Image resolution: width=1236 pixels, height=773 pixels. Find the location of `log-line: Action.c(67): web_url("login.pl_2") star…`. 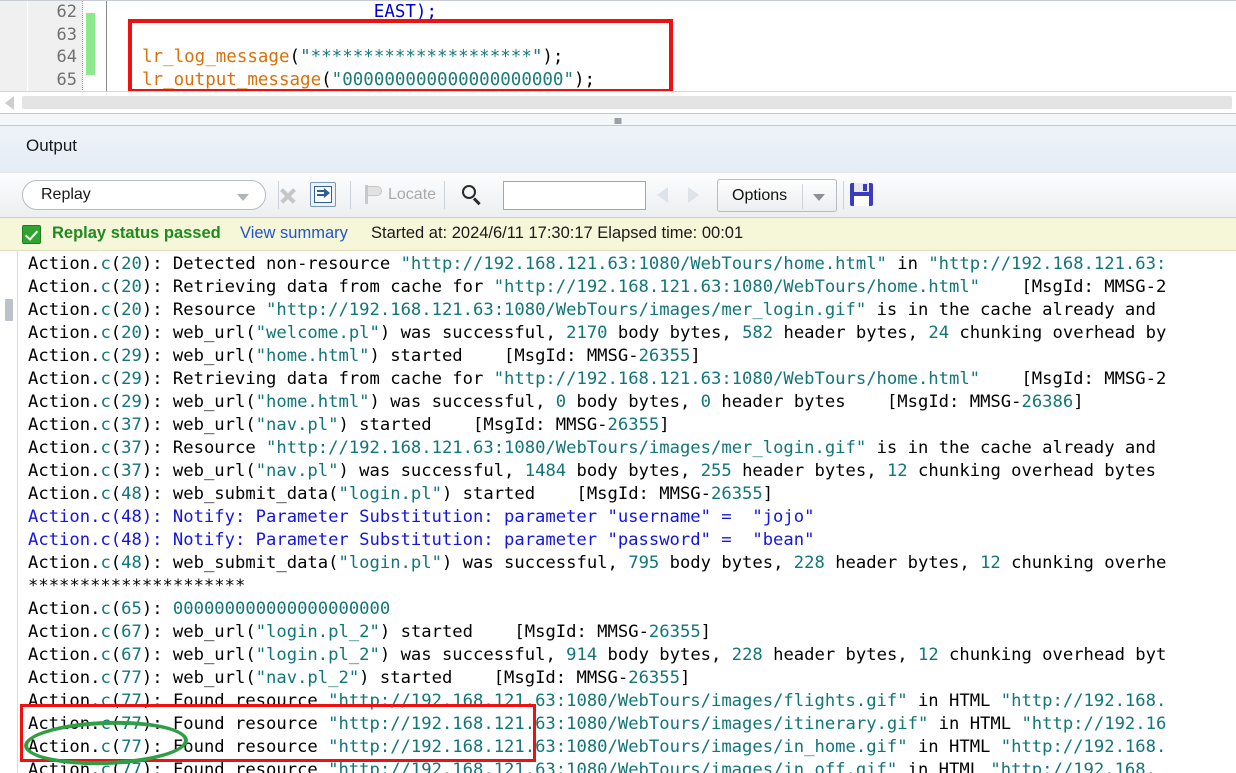

log-line: Action.c(67): web_url("login.pl_2") star… is located at coordinates (632, 632).